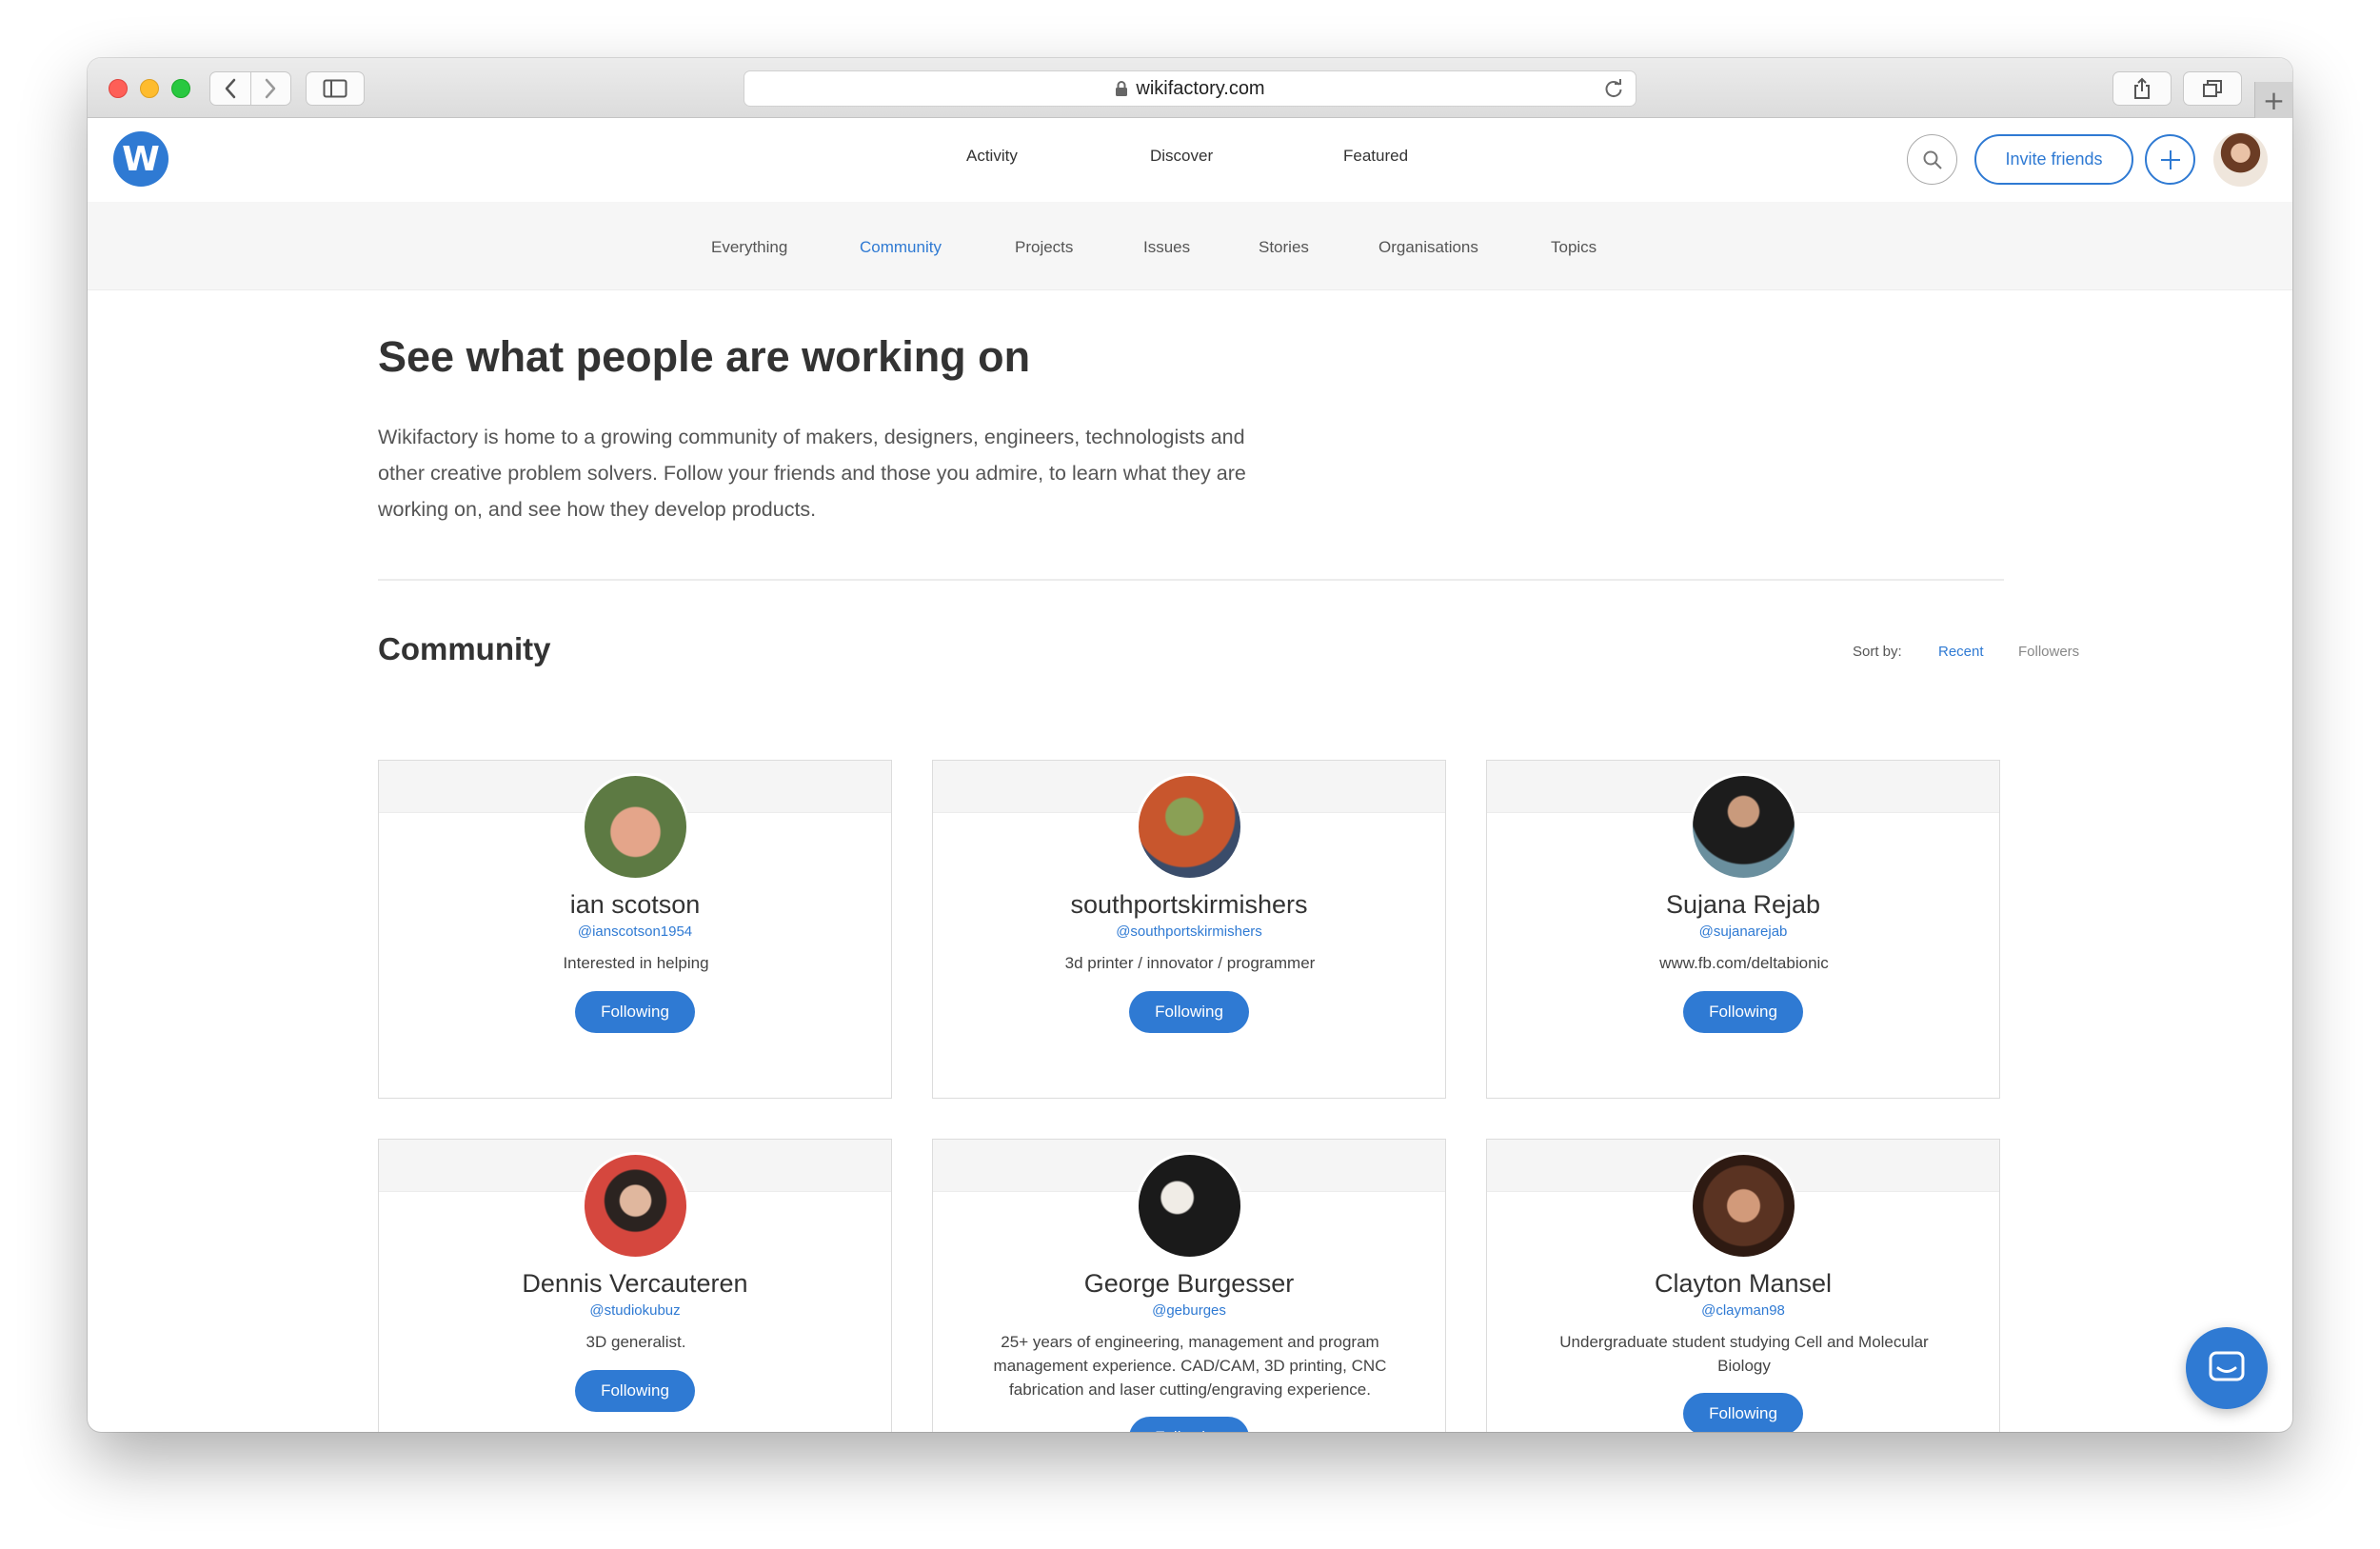 This screenshot has height=1549, width=2380. I want to click on user-bio: Interested in helping, so click(636, 963).